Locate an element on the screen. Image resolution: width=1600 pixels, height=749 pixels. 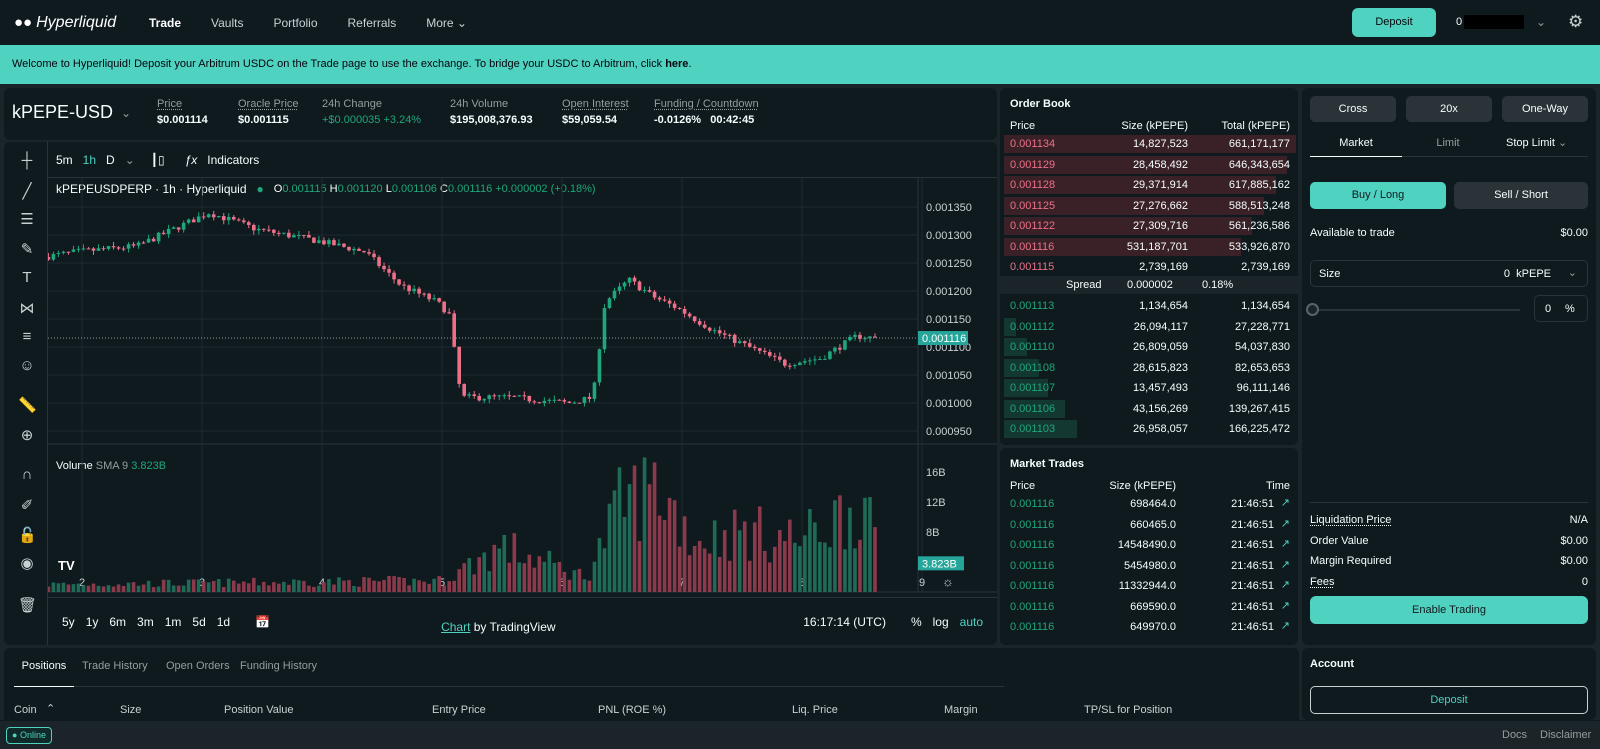
nav-trade: Trade is located at coordinates (165, 23).